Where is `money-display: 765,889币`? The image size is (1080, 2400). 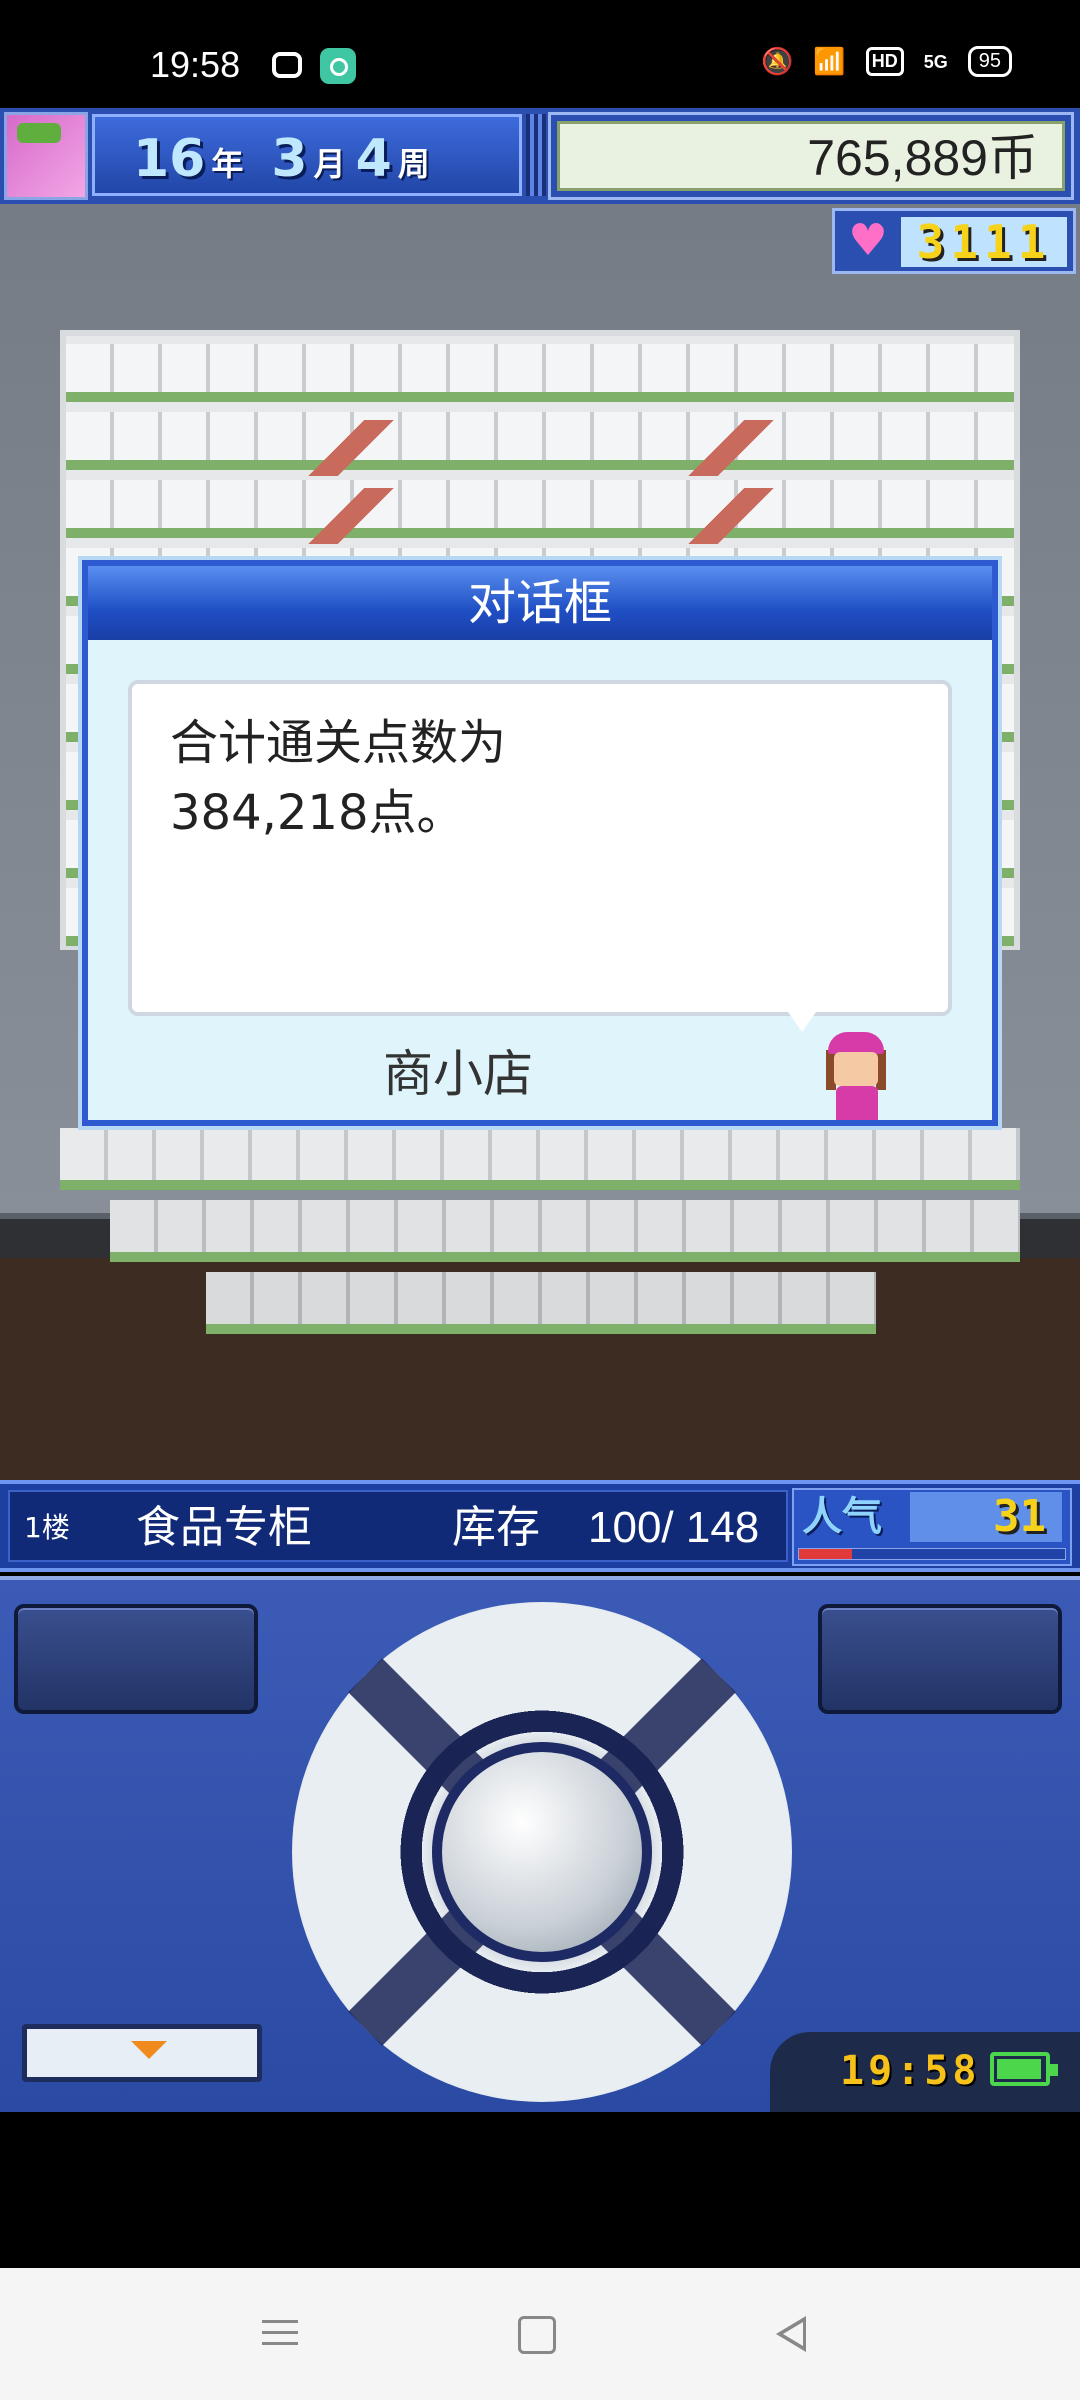 money-display: 765,889币 is located at coordinates (811, 156).